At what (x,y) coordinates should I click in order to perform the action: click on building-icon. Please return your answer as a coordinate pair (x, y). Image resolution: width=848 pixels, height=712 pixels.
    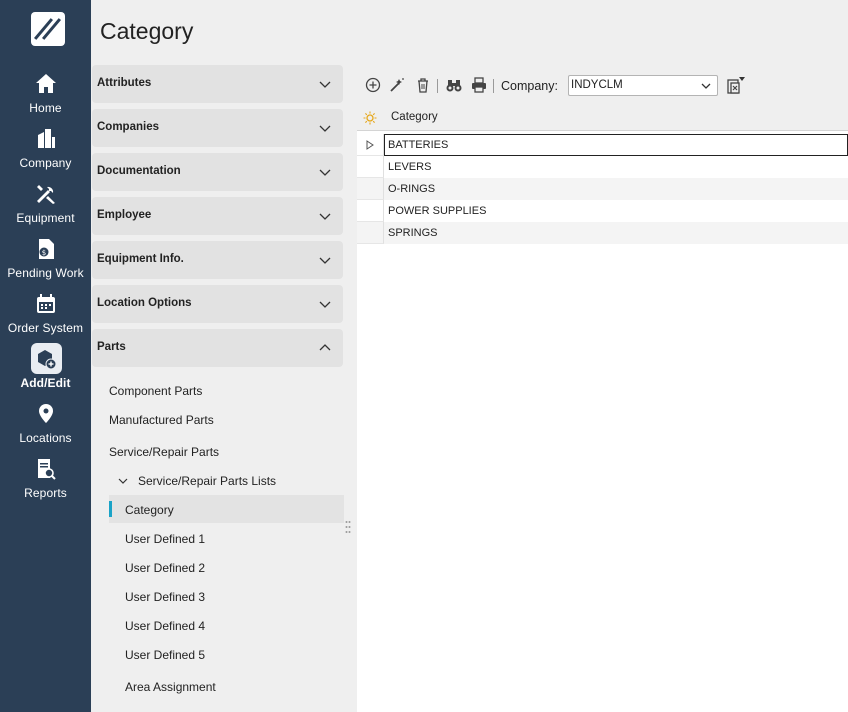
    Looking at the image, I should click on (46, 138).